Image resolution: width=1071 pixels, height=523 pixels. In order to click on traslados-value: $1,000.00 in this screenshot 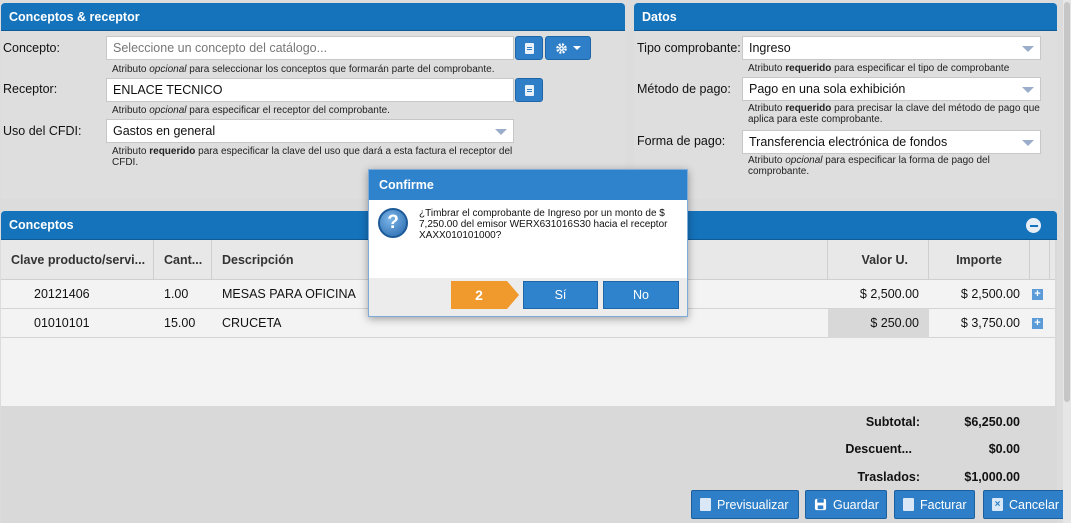, I will do `click(992, 477)`.